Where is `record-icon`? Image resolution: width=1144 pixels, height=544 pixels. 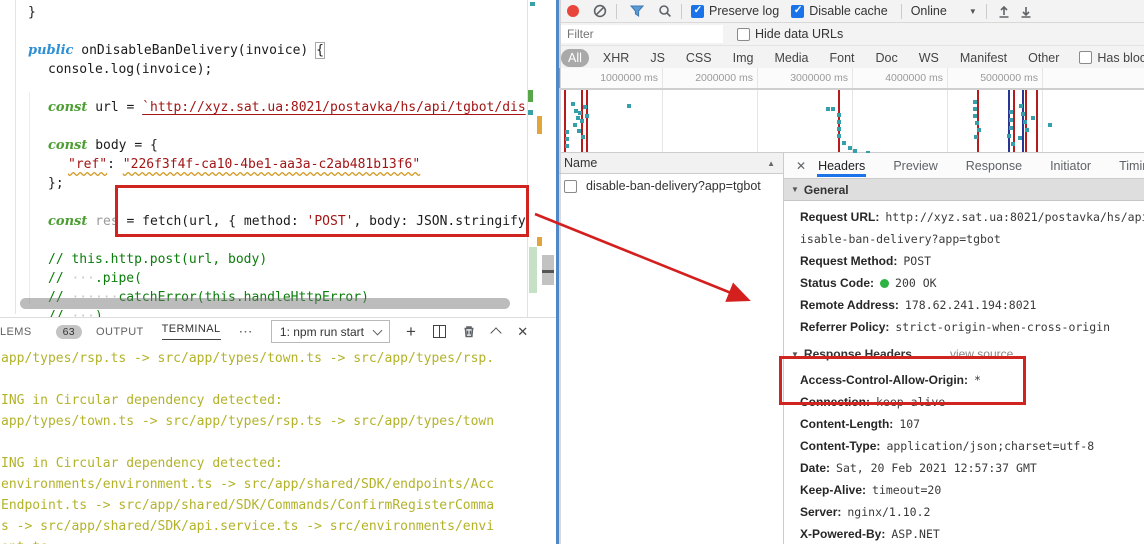 record-icon is located at coordinates (573, 11).